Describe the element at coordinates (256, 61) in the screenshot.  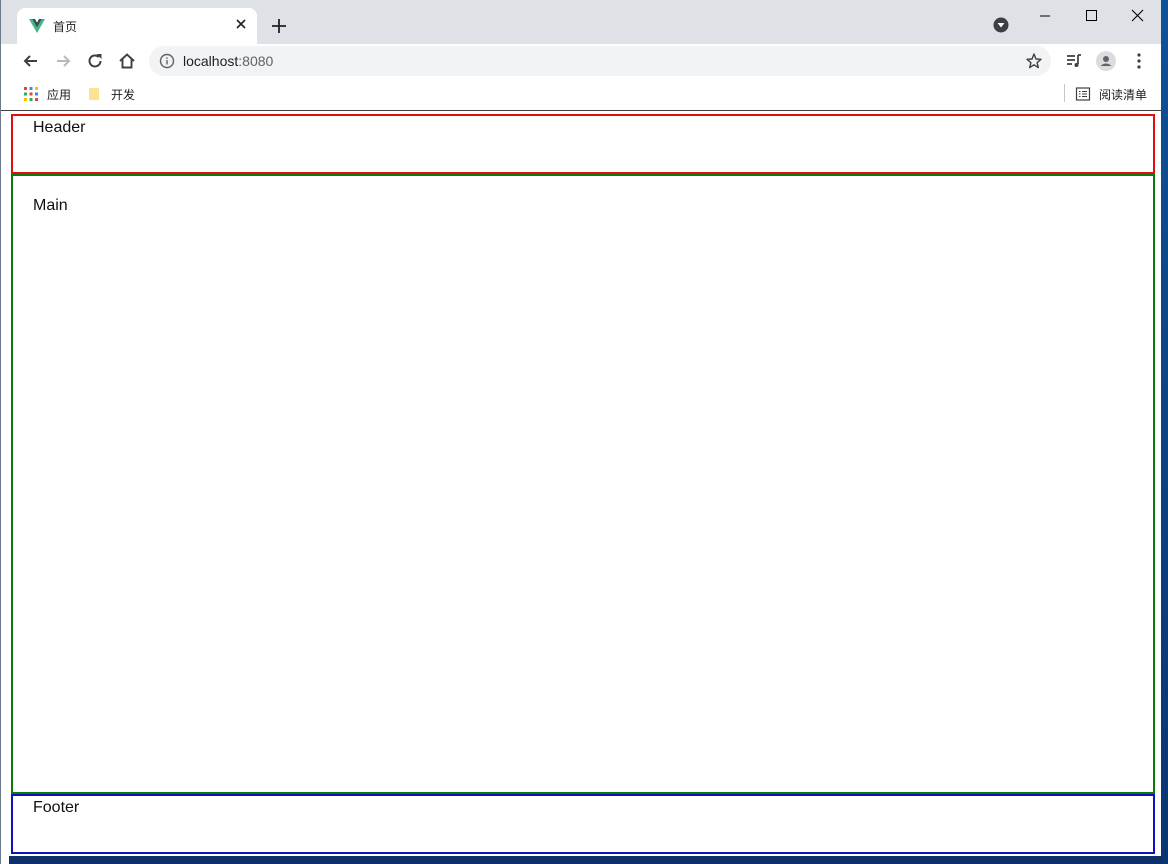
I see `url-port: :8080` at that location.